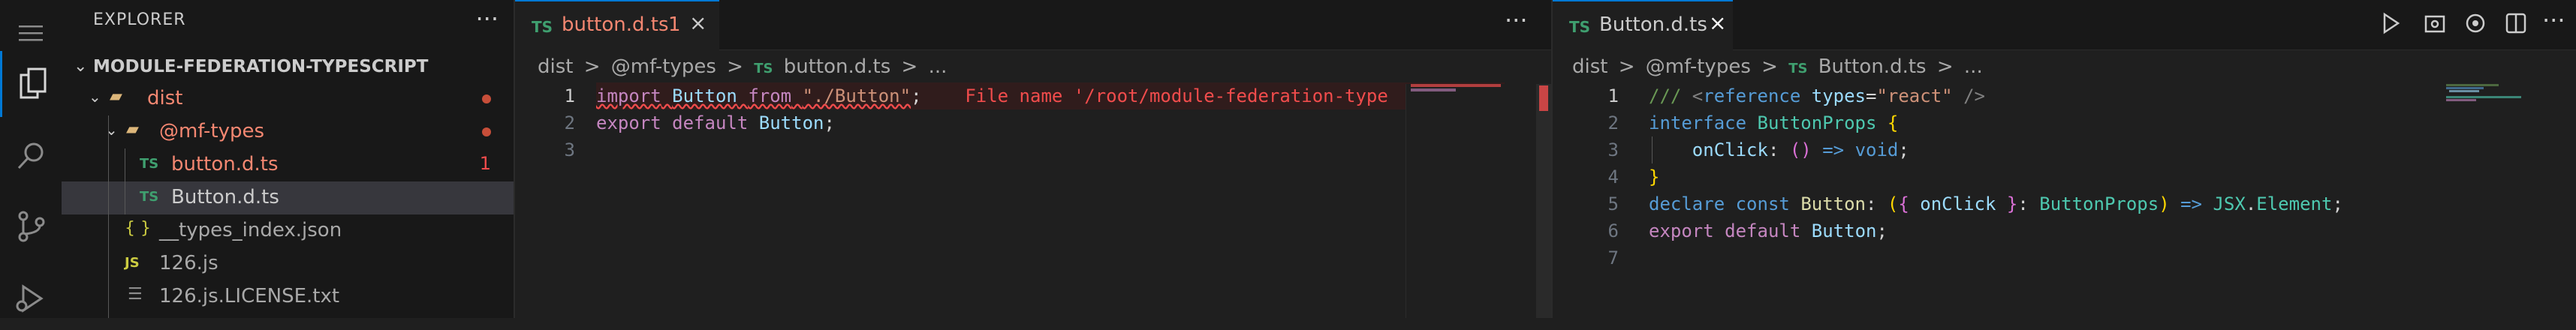 This screenshot has height=330, width=2576. What do you see at coordinates (108, 217) in the screenshot?
I see `indent-guide` at bounding box center [108, 217].